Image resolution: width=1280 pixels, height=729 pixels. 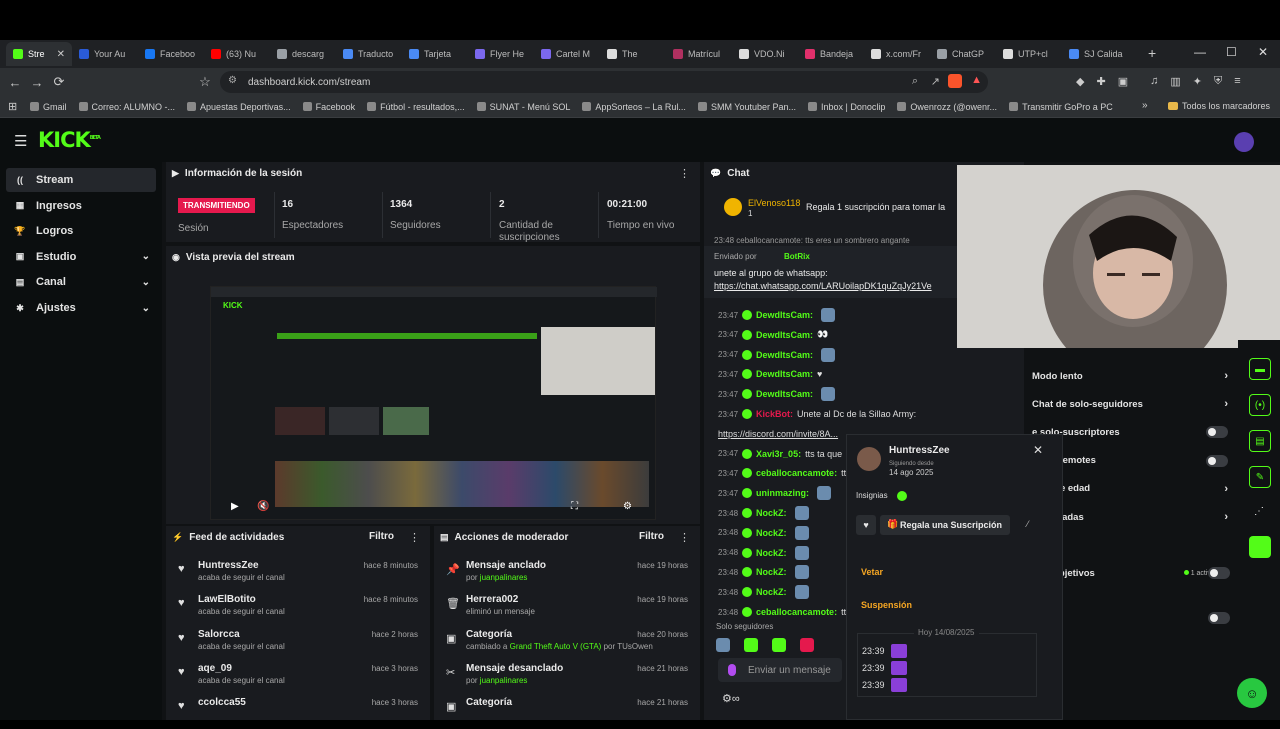 What do you see at coordinates (731, 698) in the screenshot?
I see `chat-settings-icon: ⚙∞` at bounding box center [731, 698].